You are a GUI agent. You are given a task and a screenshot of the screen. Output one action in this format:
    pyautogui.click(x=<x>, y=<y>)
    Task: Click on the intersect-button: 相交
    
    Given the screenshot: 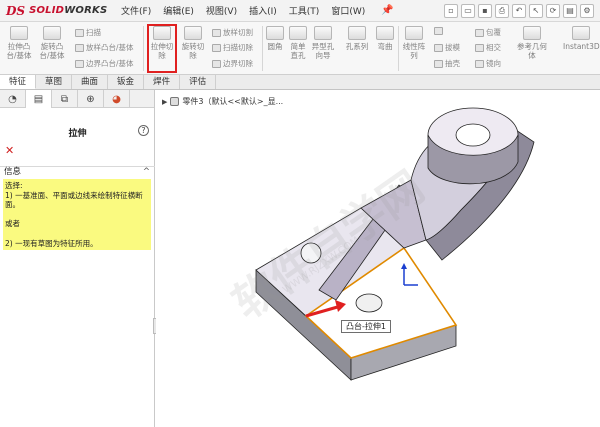 What is the action you would take?
    pyautogui.click(x=488, y=47)
    